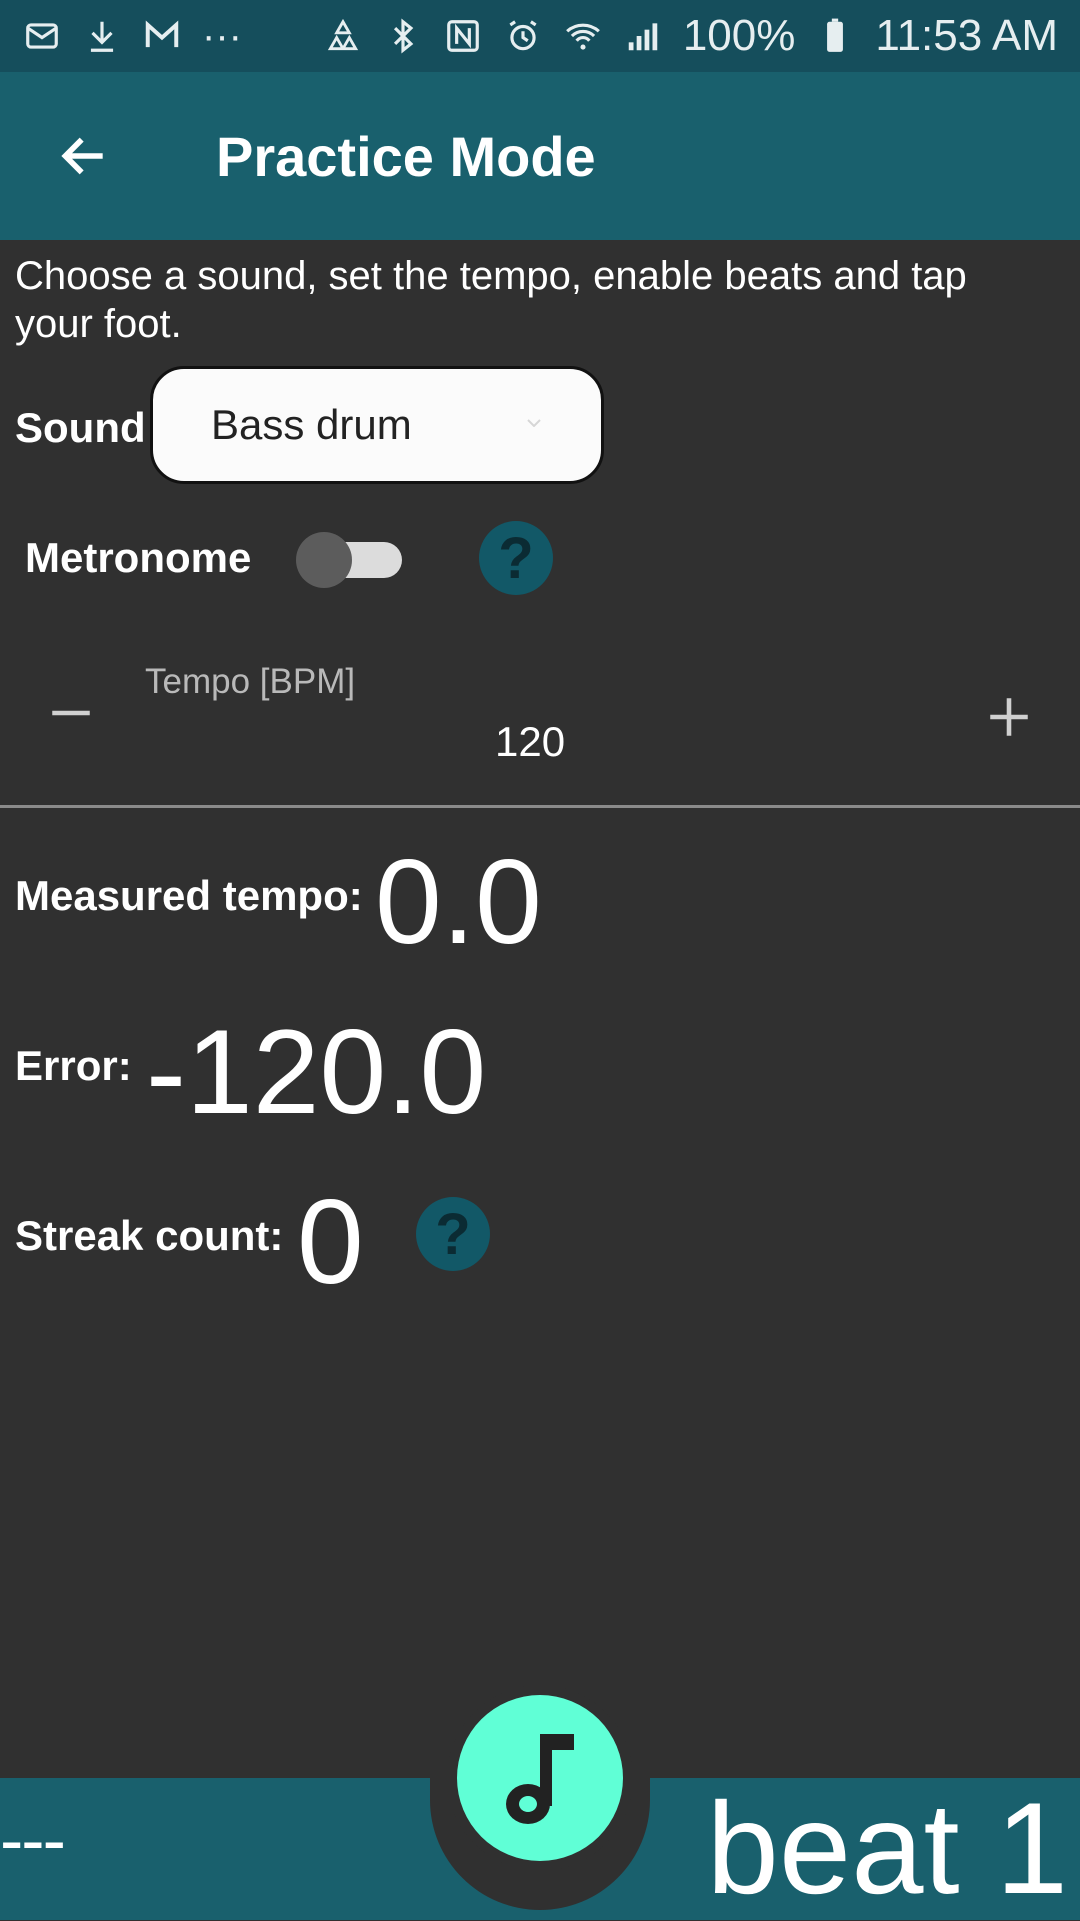 This screenshot has height=1921, width=1080. Describe the element at coordinates (73, 1065) in the screenshot. I see `error-label: Error:` at that location.